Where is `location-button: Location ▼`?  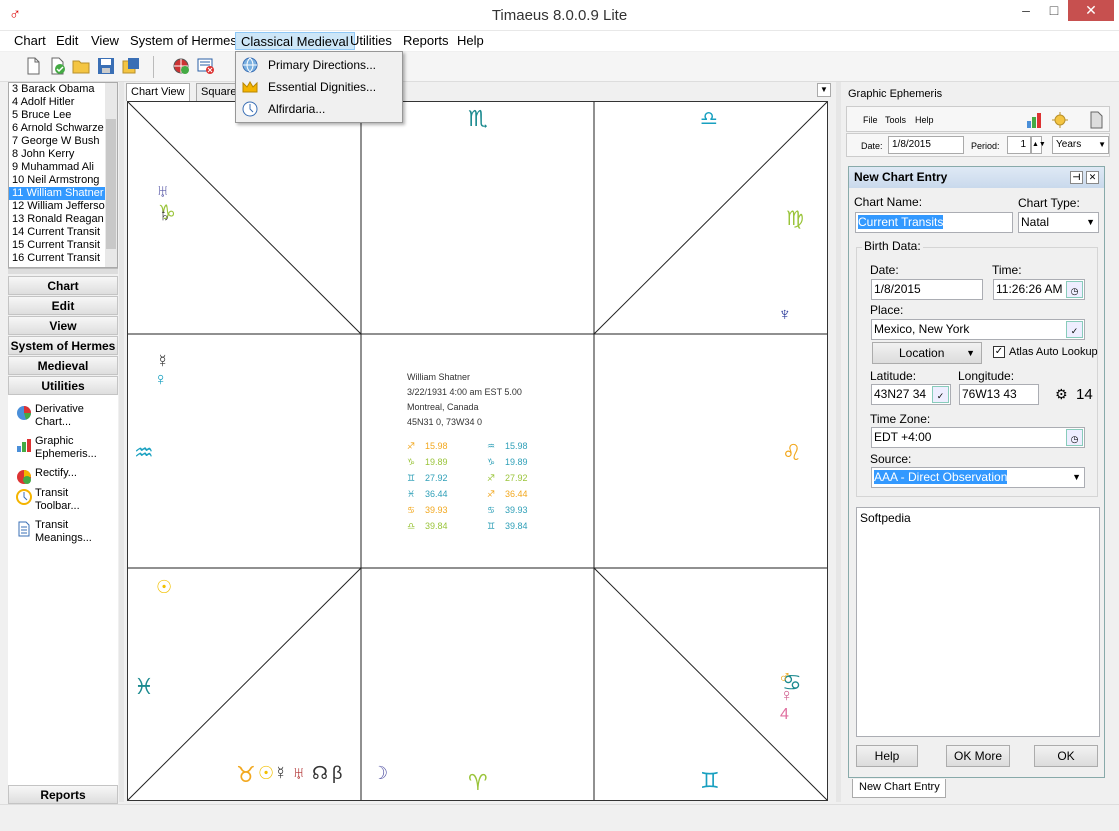
location-button: Location ▼ is located at coordinates (927, 353).